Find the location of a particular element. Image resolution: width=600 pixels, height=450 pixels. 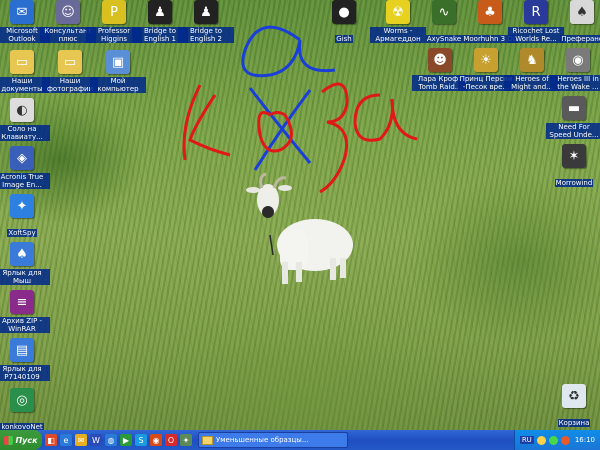

firefox-icon: ◍ is located at coordinates (111, 440).